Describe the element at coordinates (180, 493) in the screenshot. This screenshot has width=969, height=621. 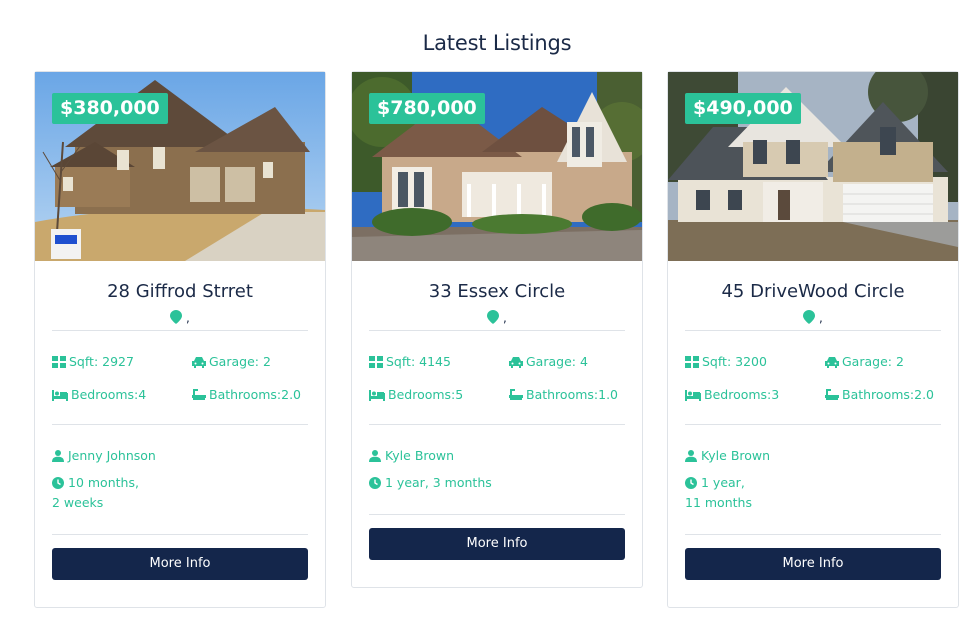
I see `listed-time-row: 10 months, 2 weeks` at that location.